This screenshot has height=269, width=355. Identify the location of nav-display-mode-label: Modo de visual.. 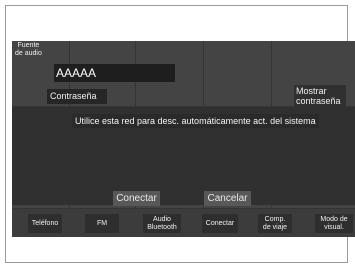
(334, 223).